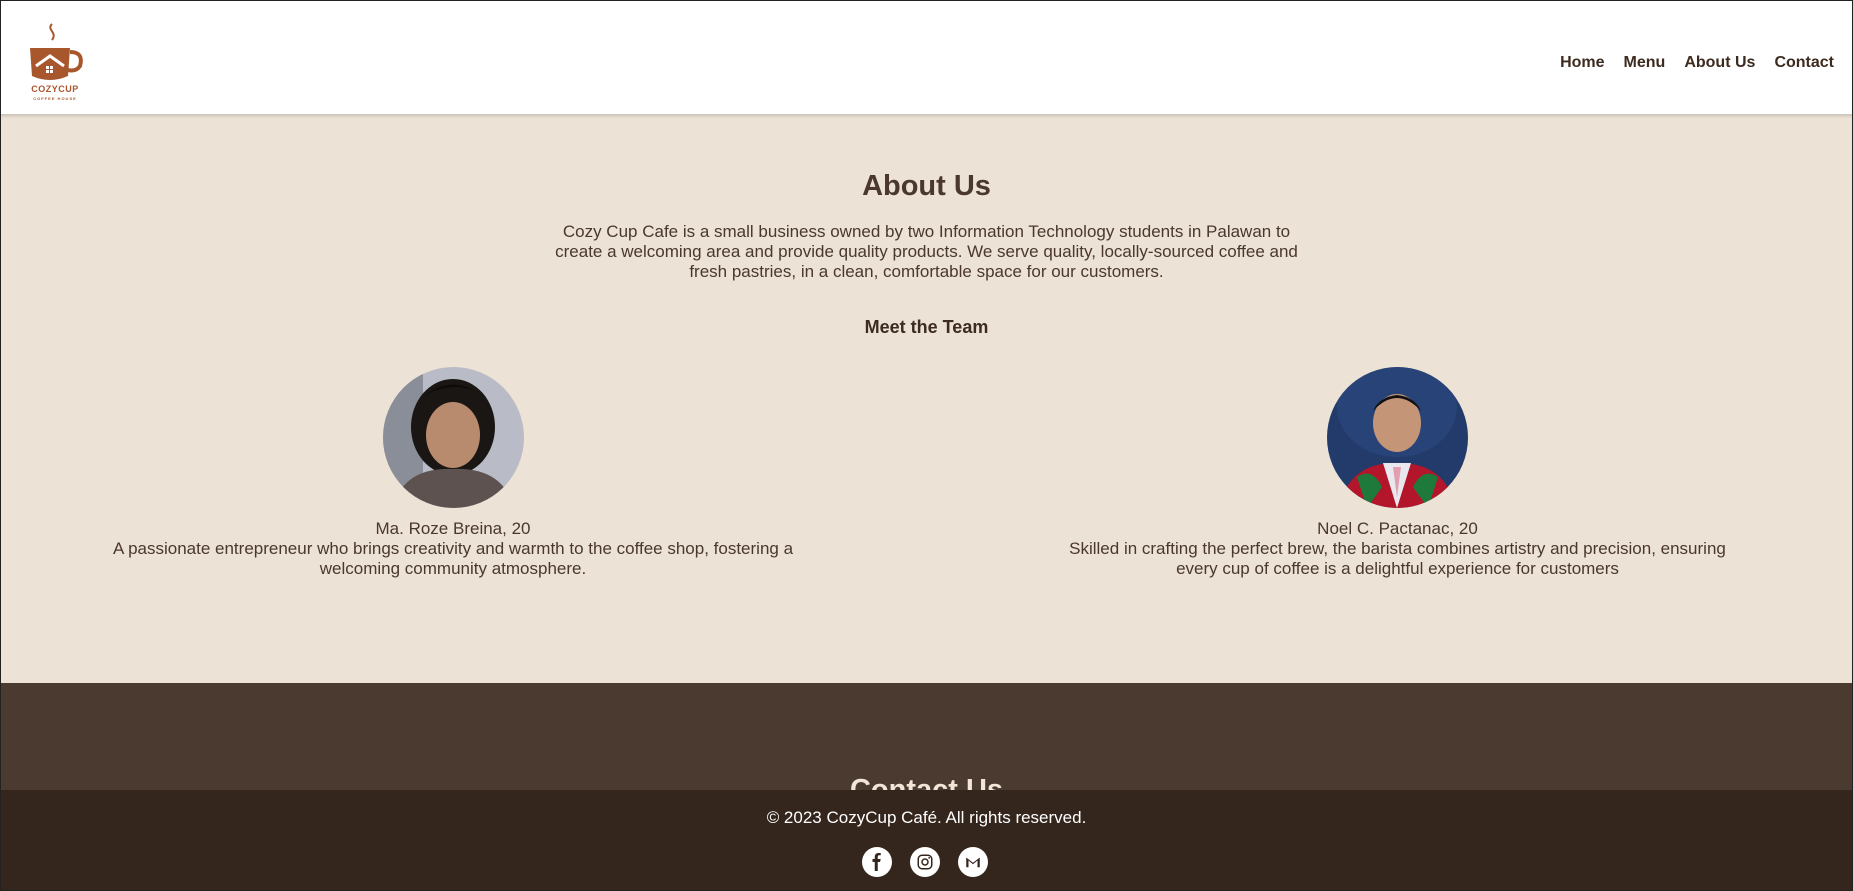  What do you see at coordinates (55, 98) in the screenshot?
I see `logo-tagline: COFFEE HOUSE` at bounding box center [55, 98].